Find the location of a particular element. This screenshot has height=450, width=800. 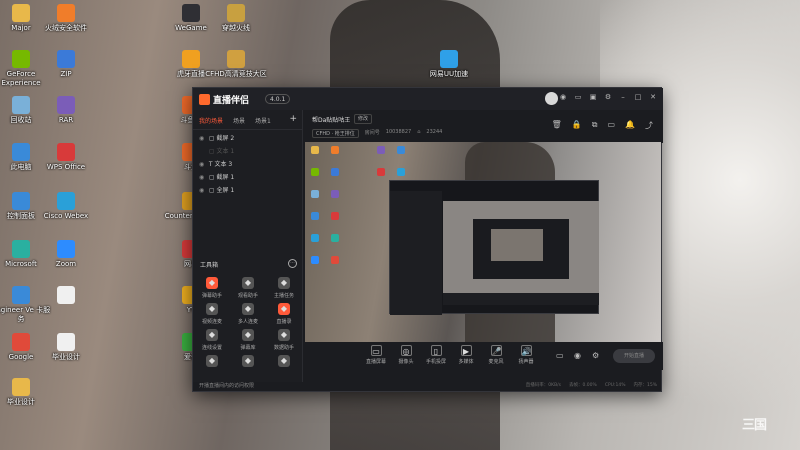

desktop-icon: Zoom is located at coordinates (66, 254).